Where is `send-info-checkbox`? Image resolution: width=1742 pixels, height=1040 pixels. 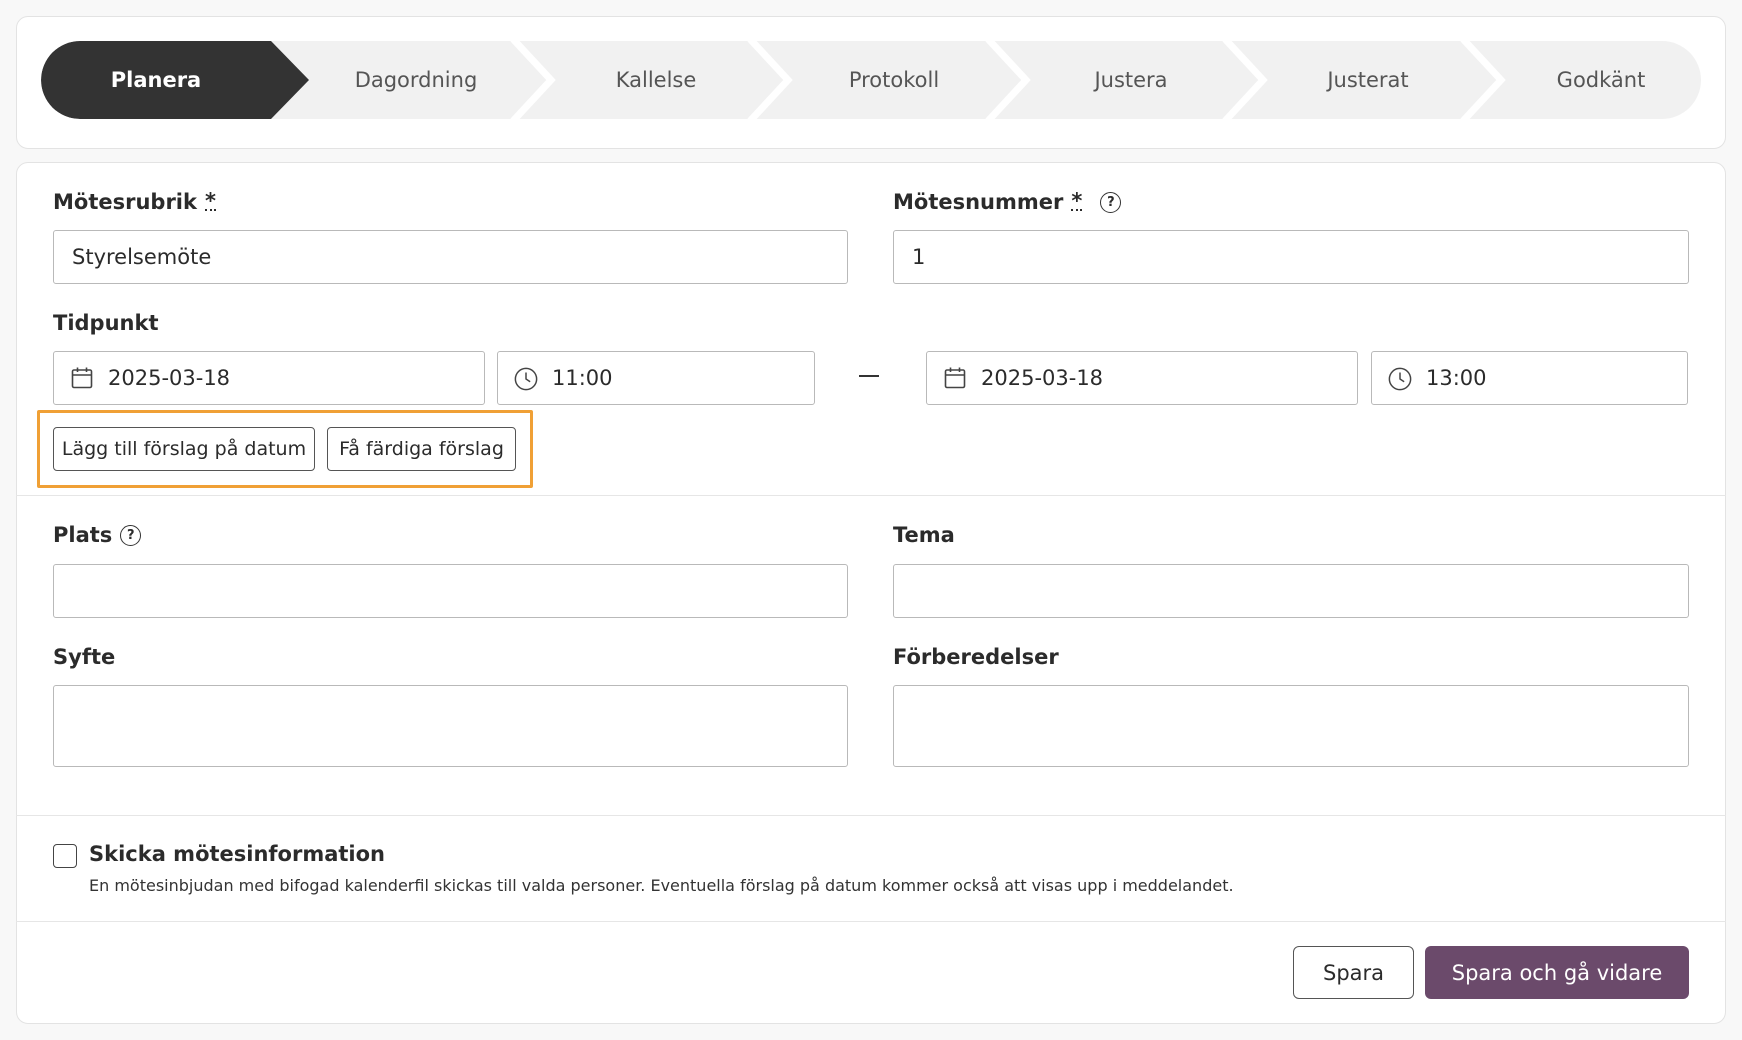 send-info-checkbox is located at coordinates (65, 856).